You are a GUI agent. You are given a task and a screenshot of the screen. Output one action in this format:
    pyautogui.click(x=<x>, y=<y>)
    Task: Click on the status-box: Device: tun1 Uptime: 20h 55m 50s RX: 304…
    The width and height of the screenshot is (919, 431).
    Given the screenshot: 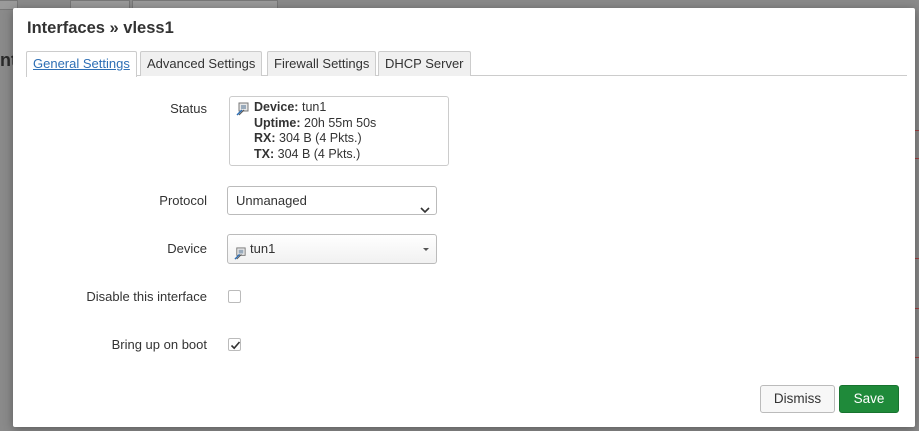 What is the action you would take?
    pyautogui.click(x=339, y=131)
    